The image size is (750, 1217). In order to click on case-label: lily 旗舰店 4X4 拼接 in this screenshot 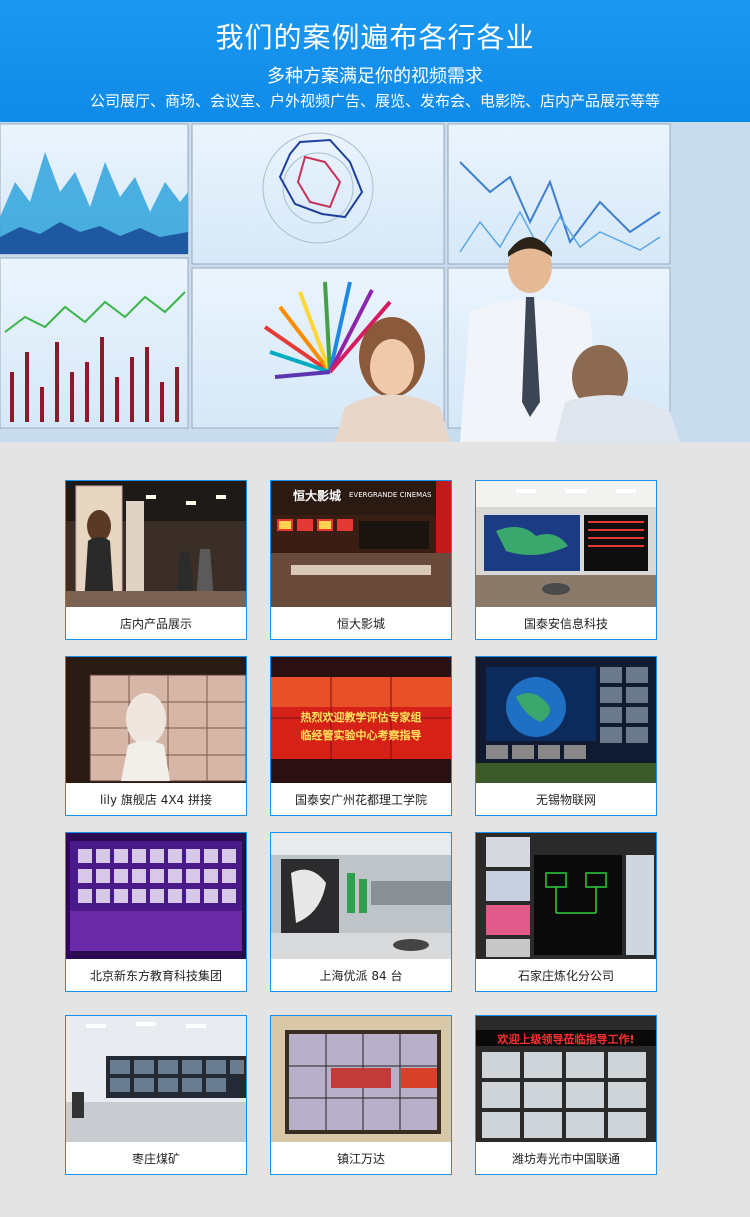, I will do `click(156, 800)`.